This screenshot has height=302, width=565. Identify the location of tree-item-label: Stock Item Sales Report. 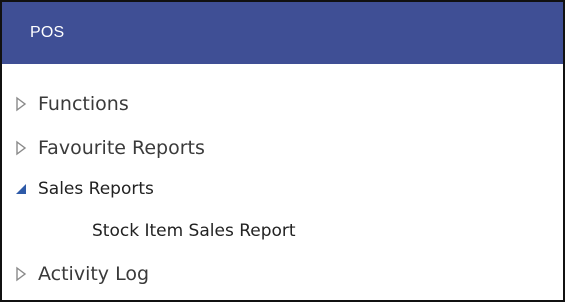
(194, 231).